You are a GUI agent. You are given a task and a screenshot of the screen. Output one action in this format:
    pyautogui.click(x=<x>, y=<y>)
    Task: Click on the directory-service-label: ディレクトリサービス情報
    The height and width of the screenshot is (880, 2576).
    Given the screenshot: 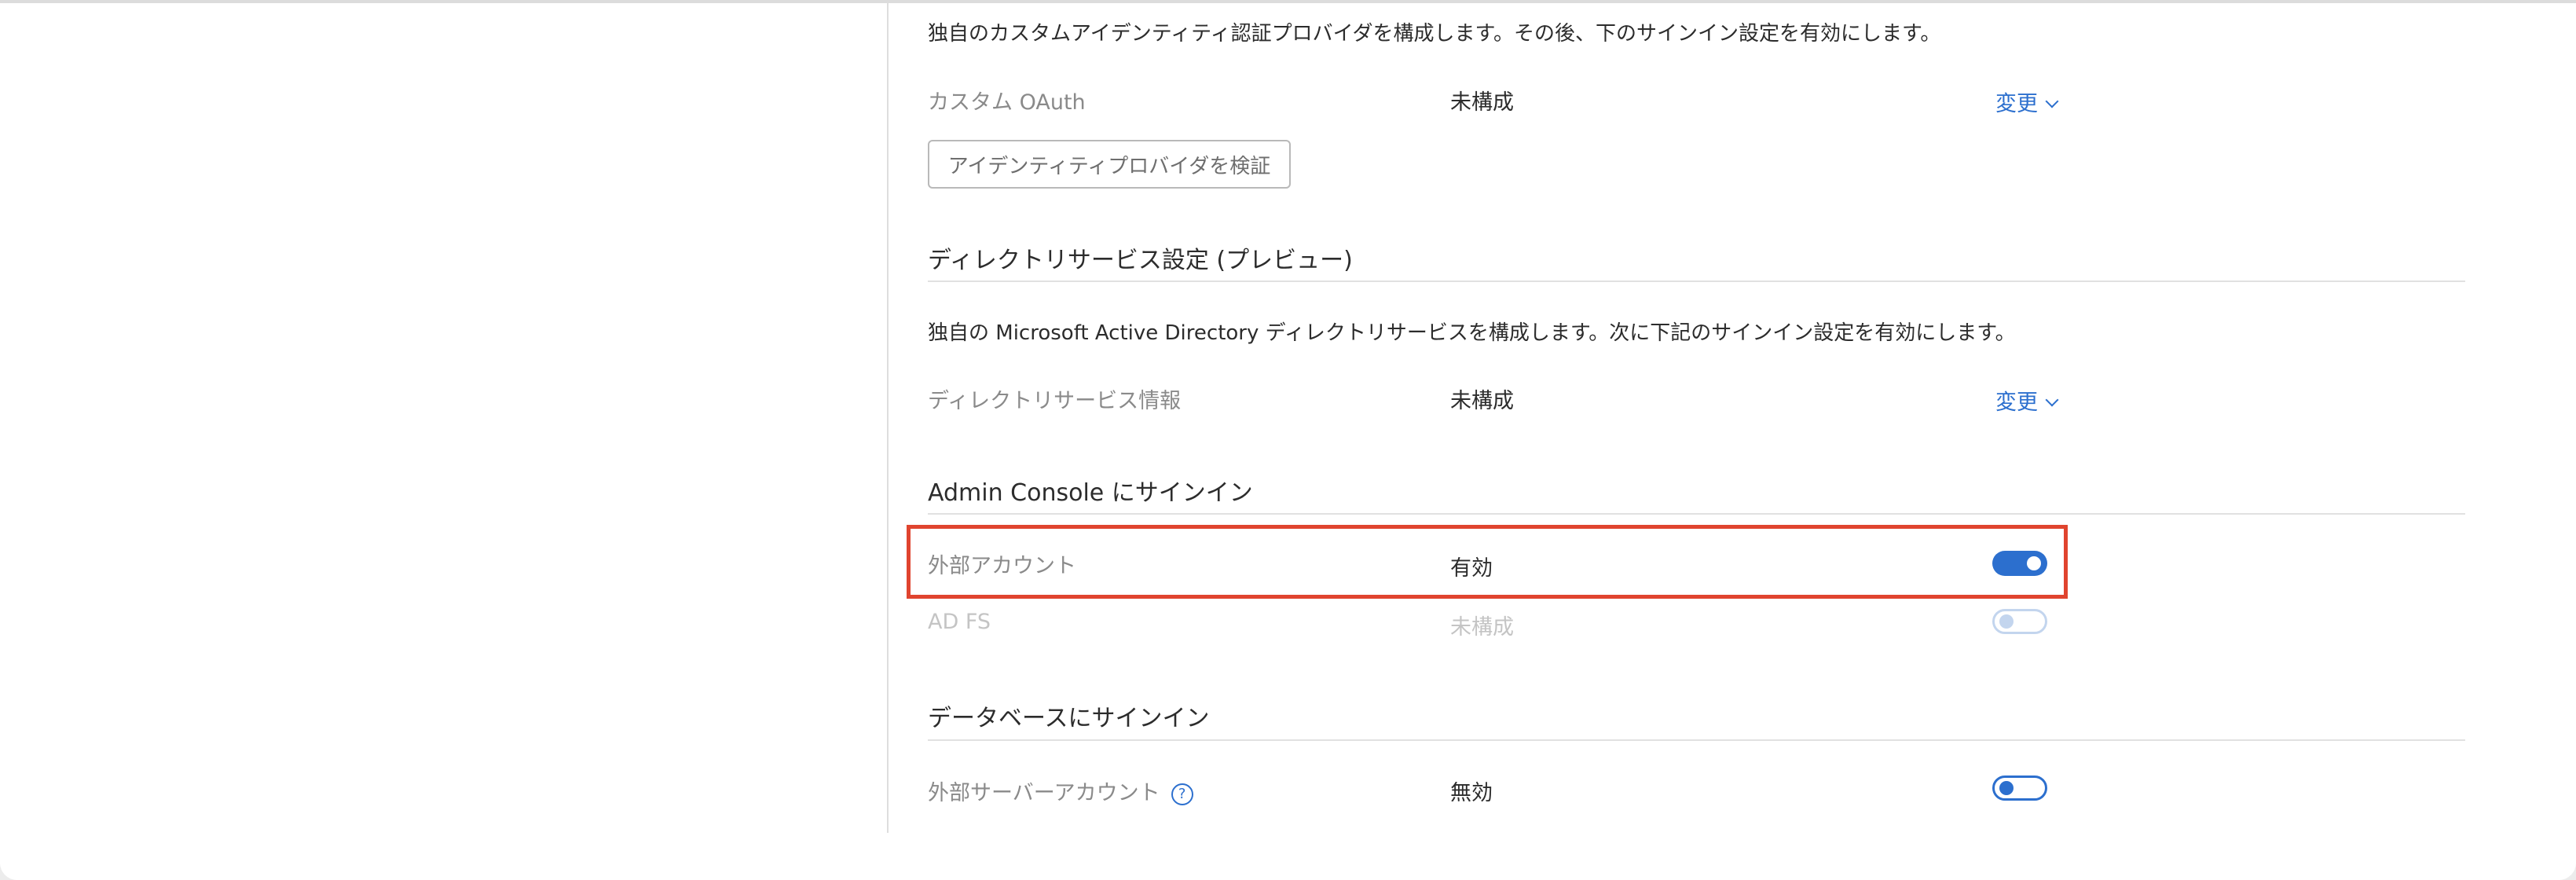 What is the action you would take?
    pyautogui.click(x=1055, y=401)
    